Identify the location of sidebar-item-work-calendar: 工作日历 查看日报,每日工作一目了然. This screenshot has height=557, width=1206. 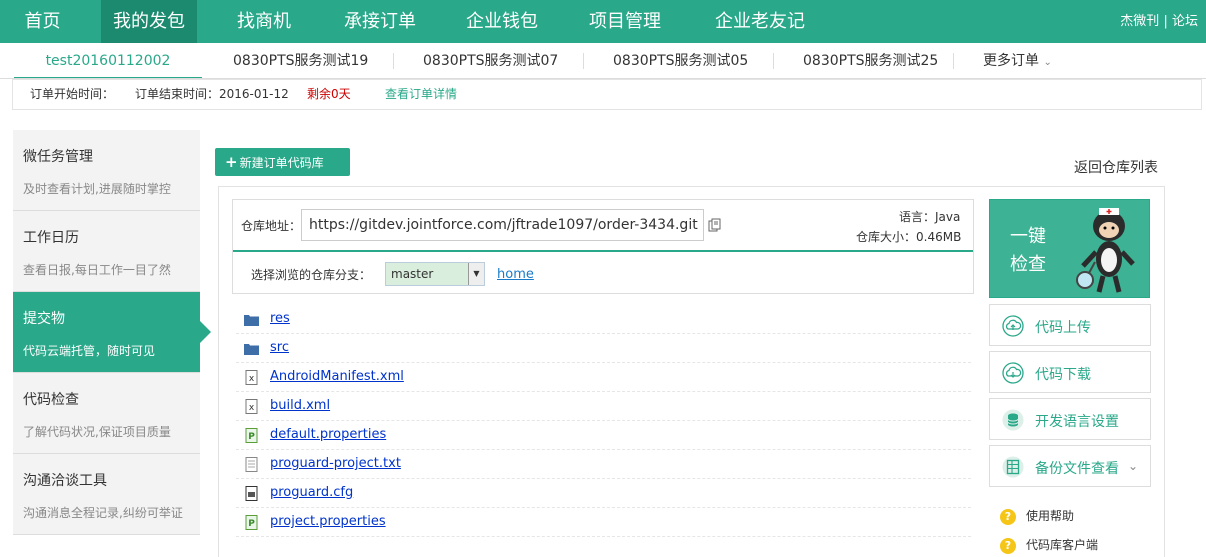
(106, 251).